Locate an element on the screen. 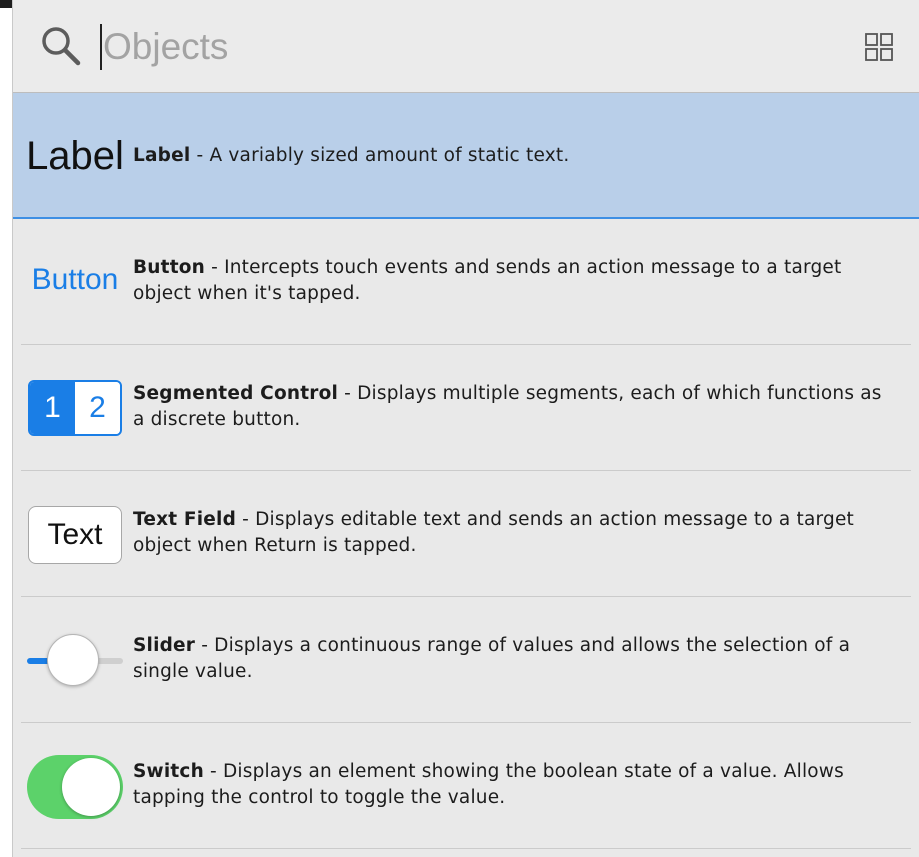 The height and width of the screenshot is (857, 919). switch-toggle is located at coordinates (75, 787).